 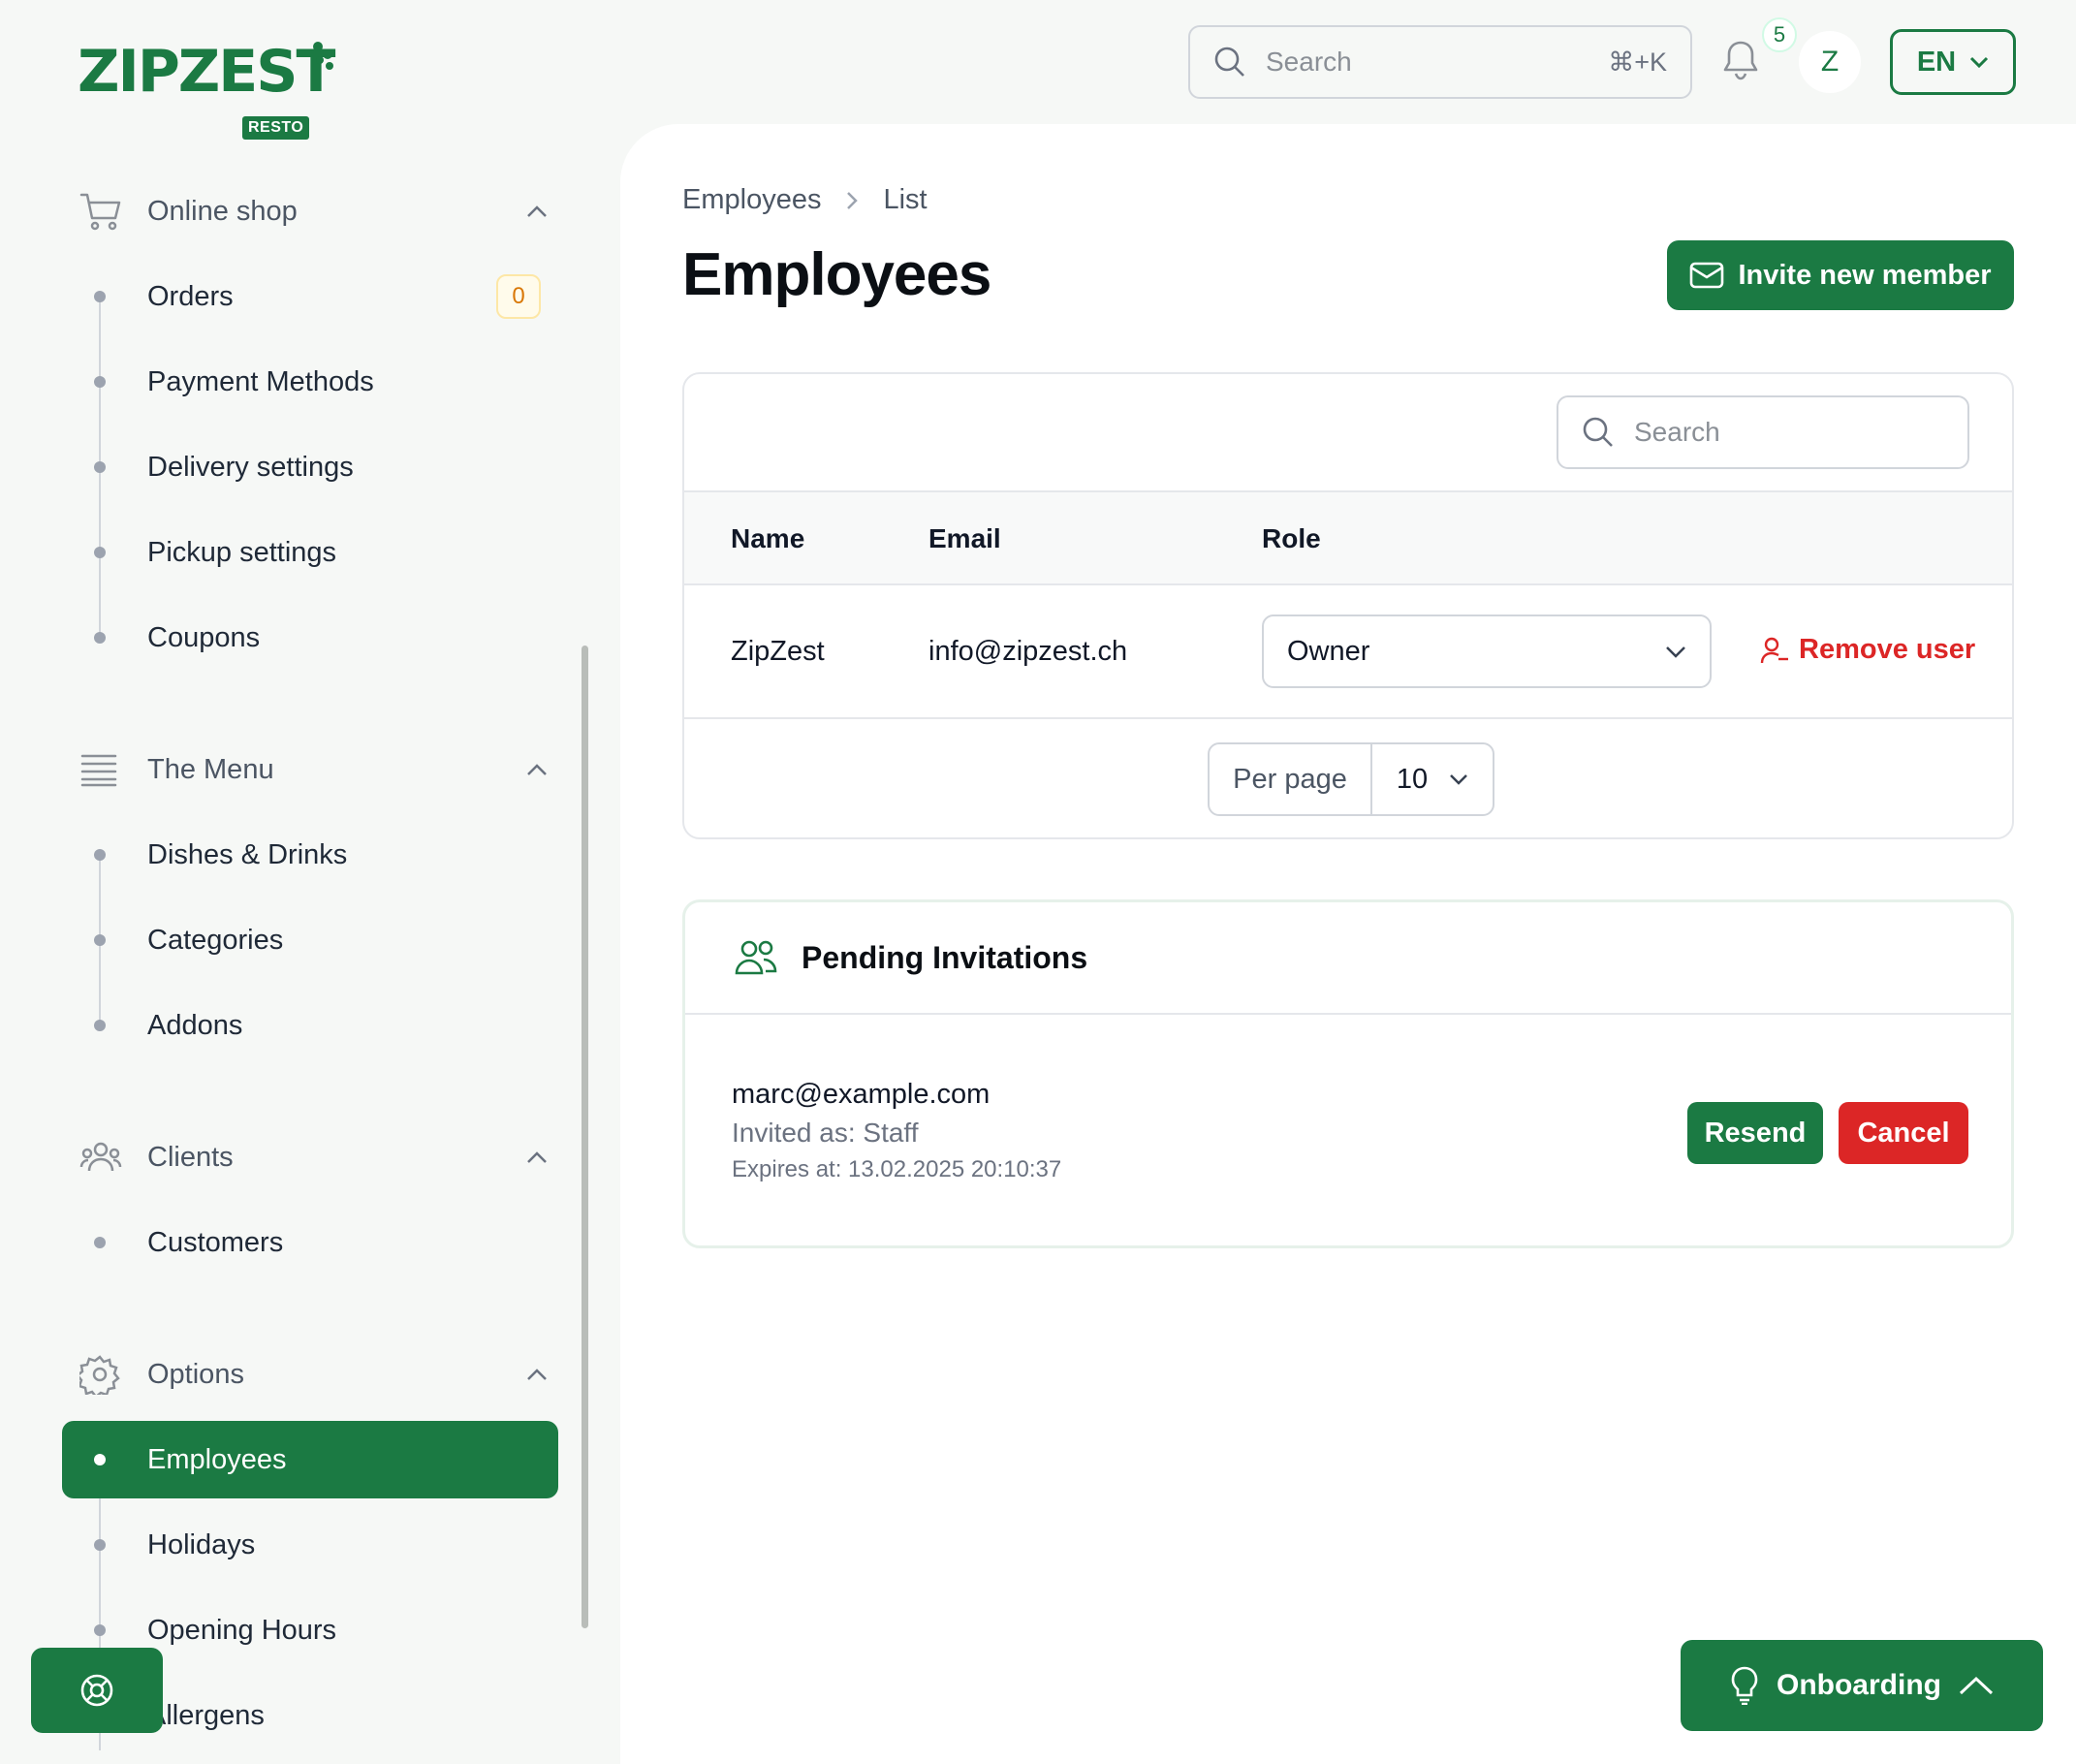 I want to click on pending-invitations-title: Pending Invitations, so click(x=945, y=957).